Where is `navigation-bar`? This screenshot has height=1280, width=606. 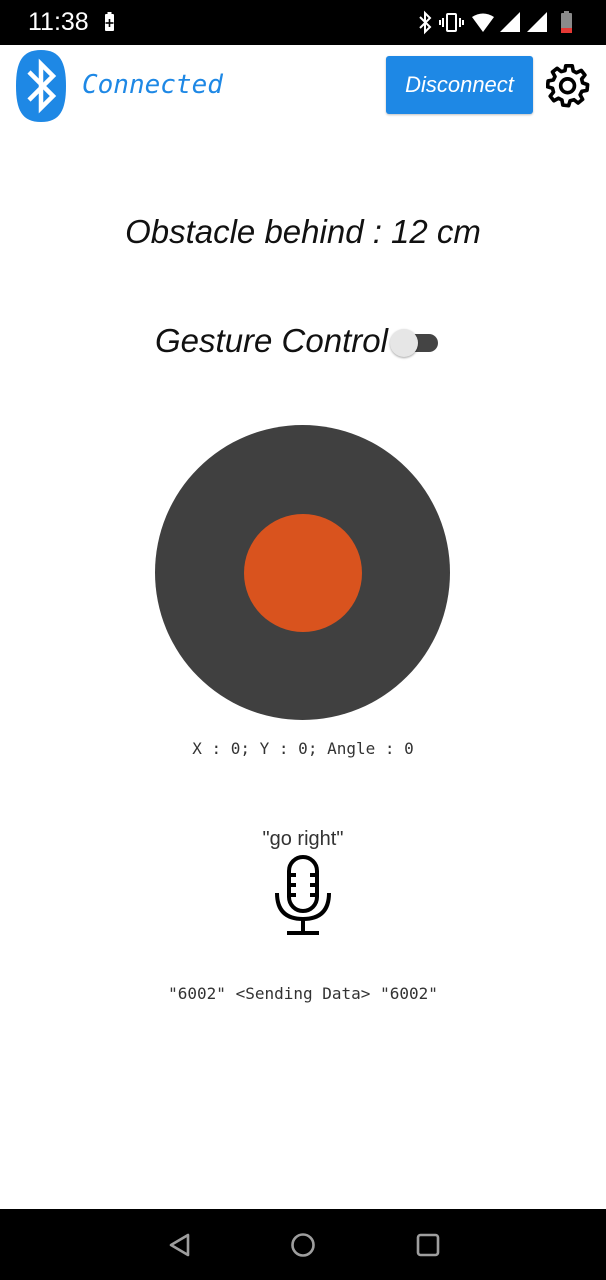 navigation-bar is located at coordinates (303, 1244).